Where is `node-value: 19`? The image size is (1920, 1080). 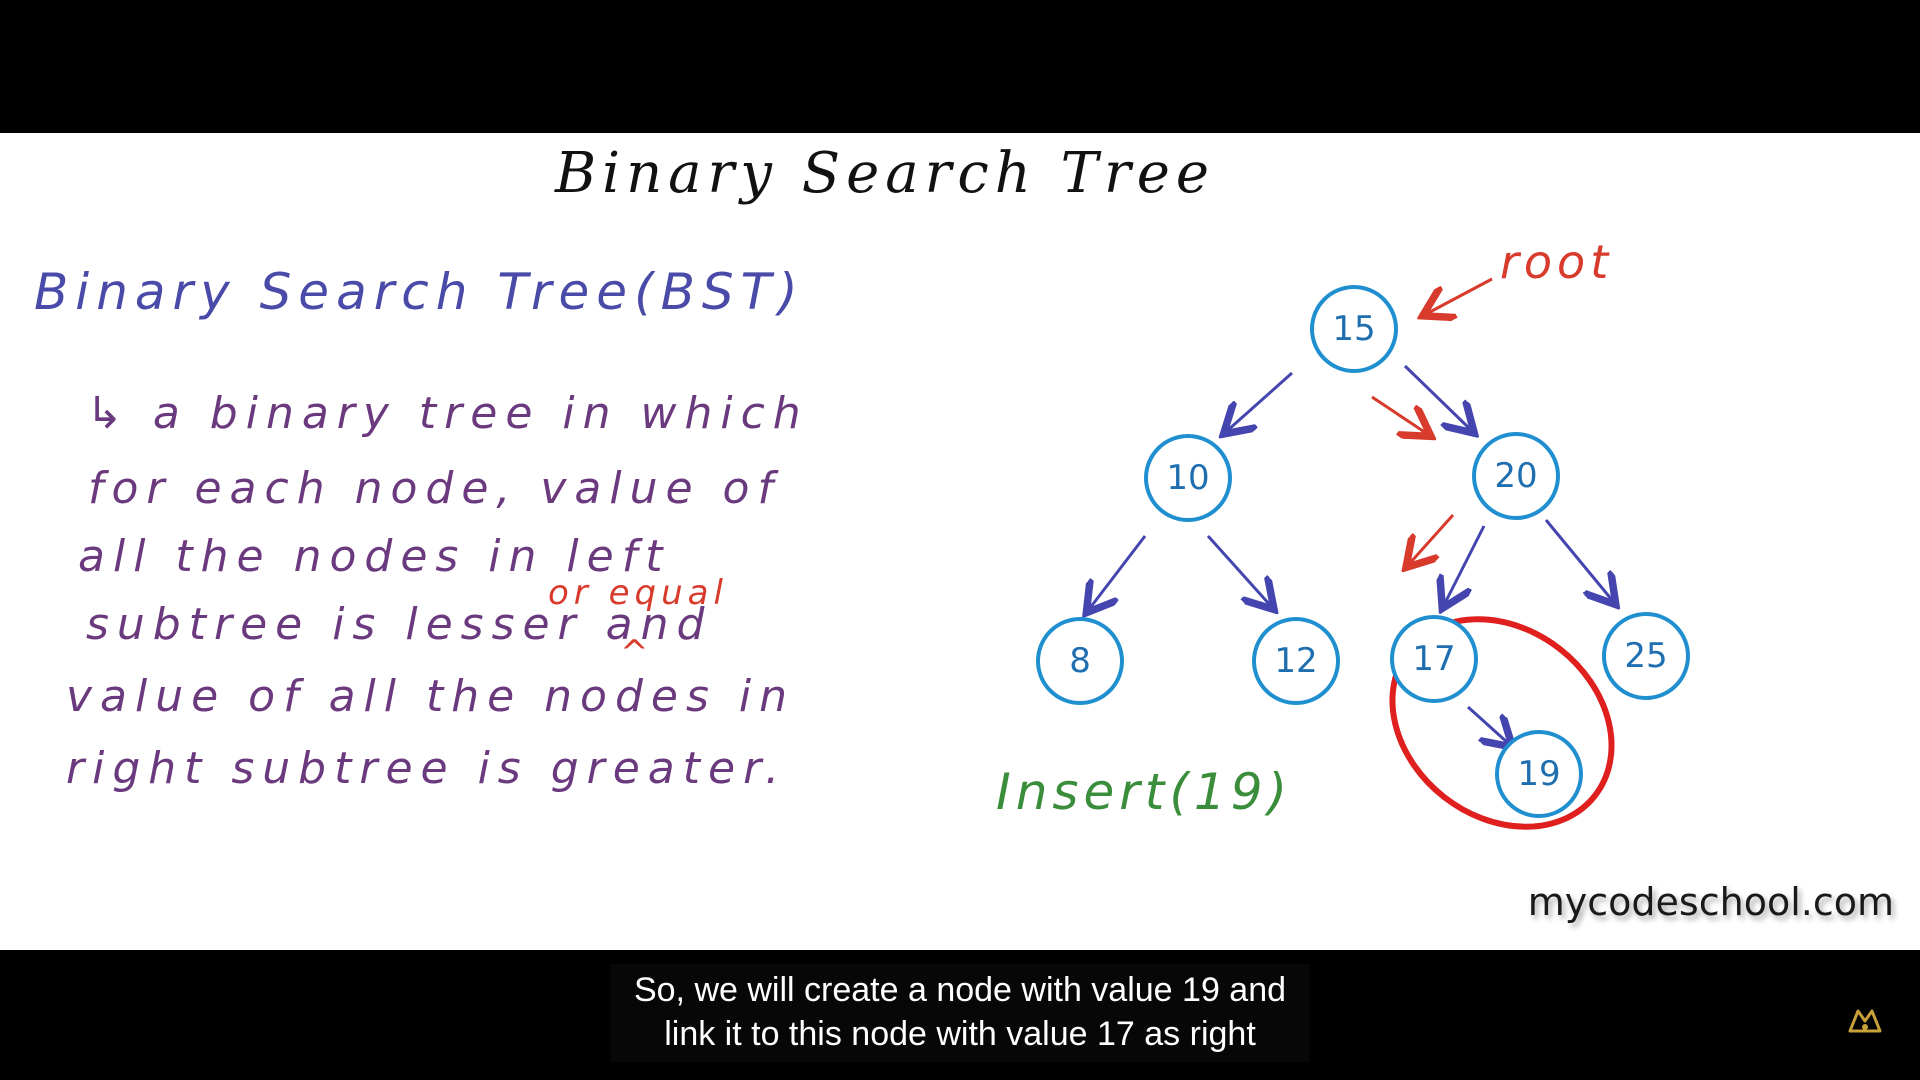
node-value: 19 is located at coordinates (1538, 774).